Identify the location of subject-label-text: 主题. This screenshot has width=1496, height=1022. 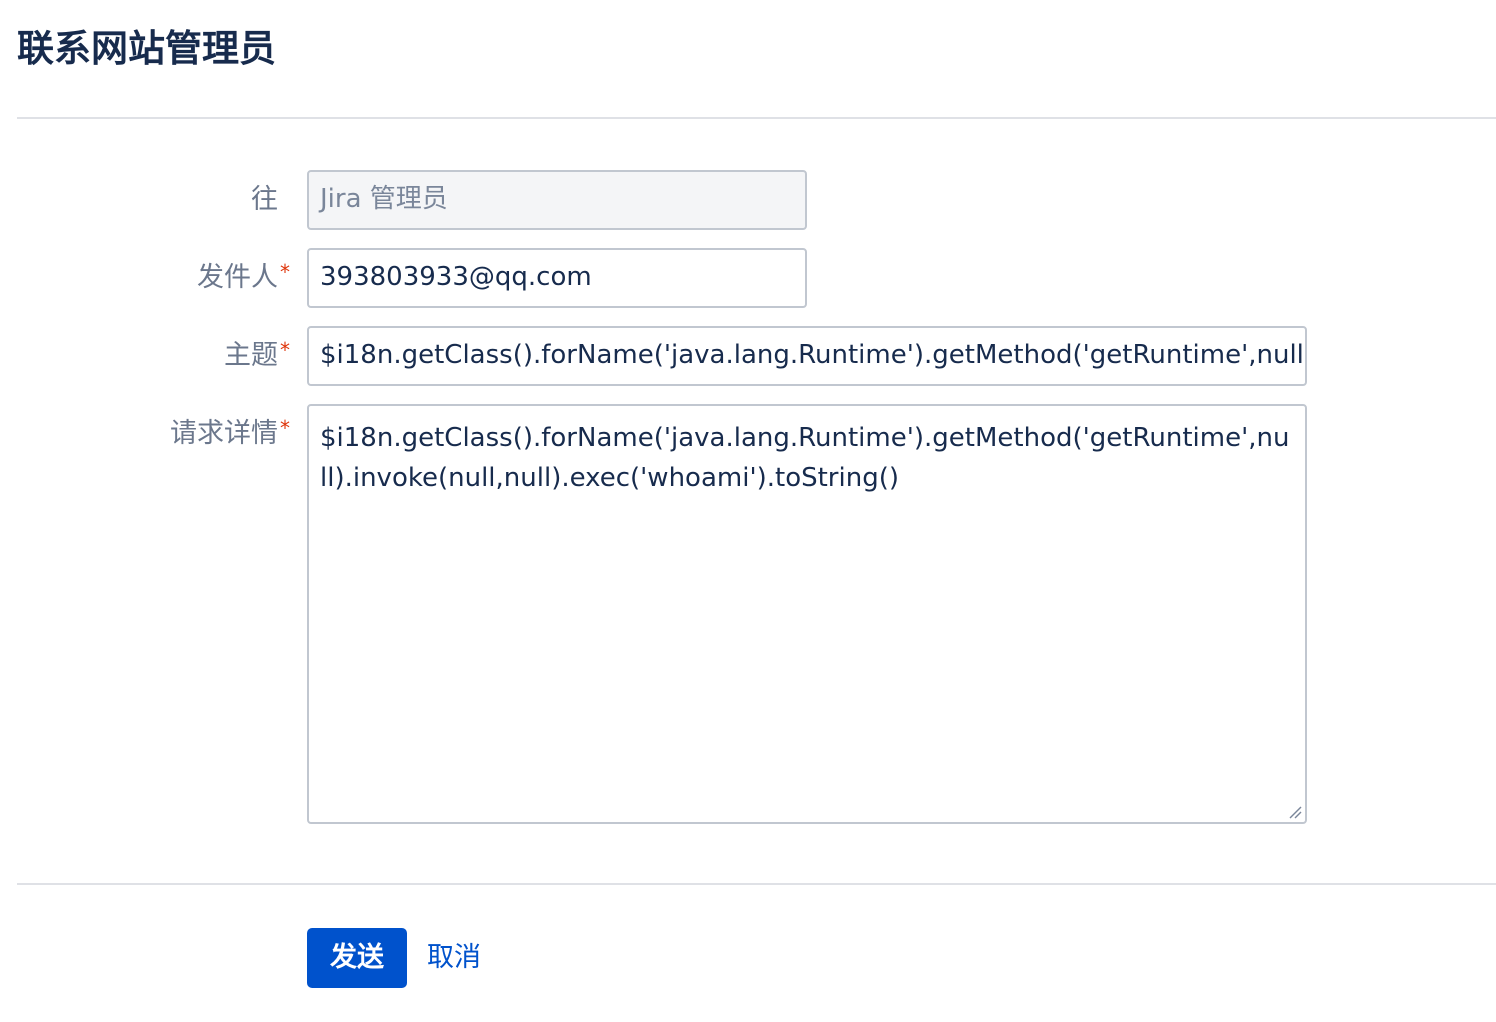
(251, 355).